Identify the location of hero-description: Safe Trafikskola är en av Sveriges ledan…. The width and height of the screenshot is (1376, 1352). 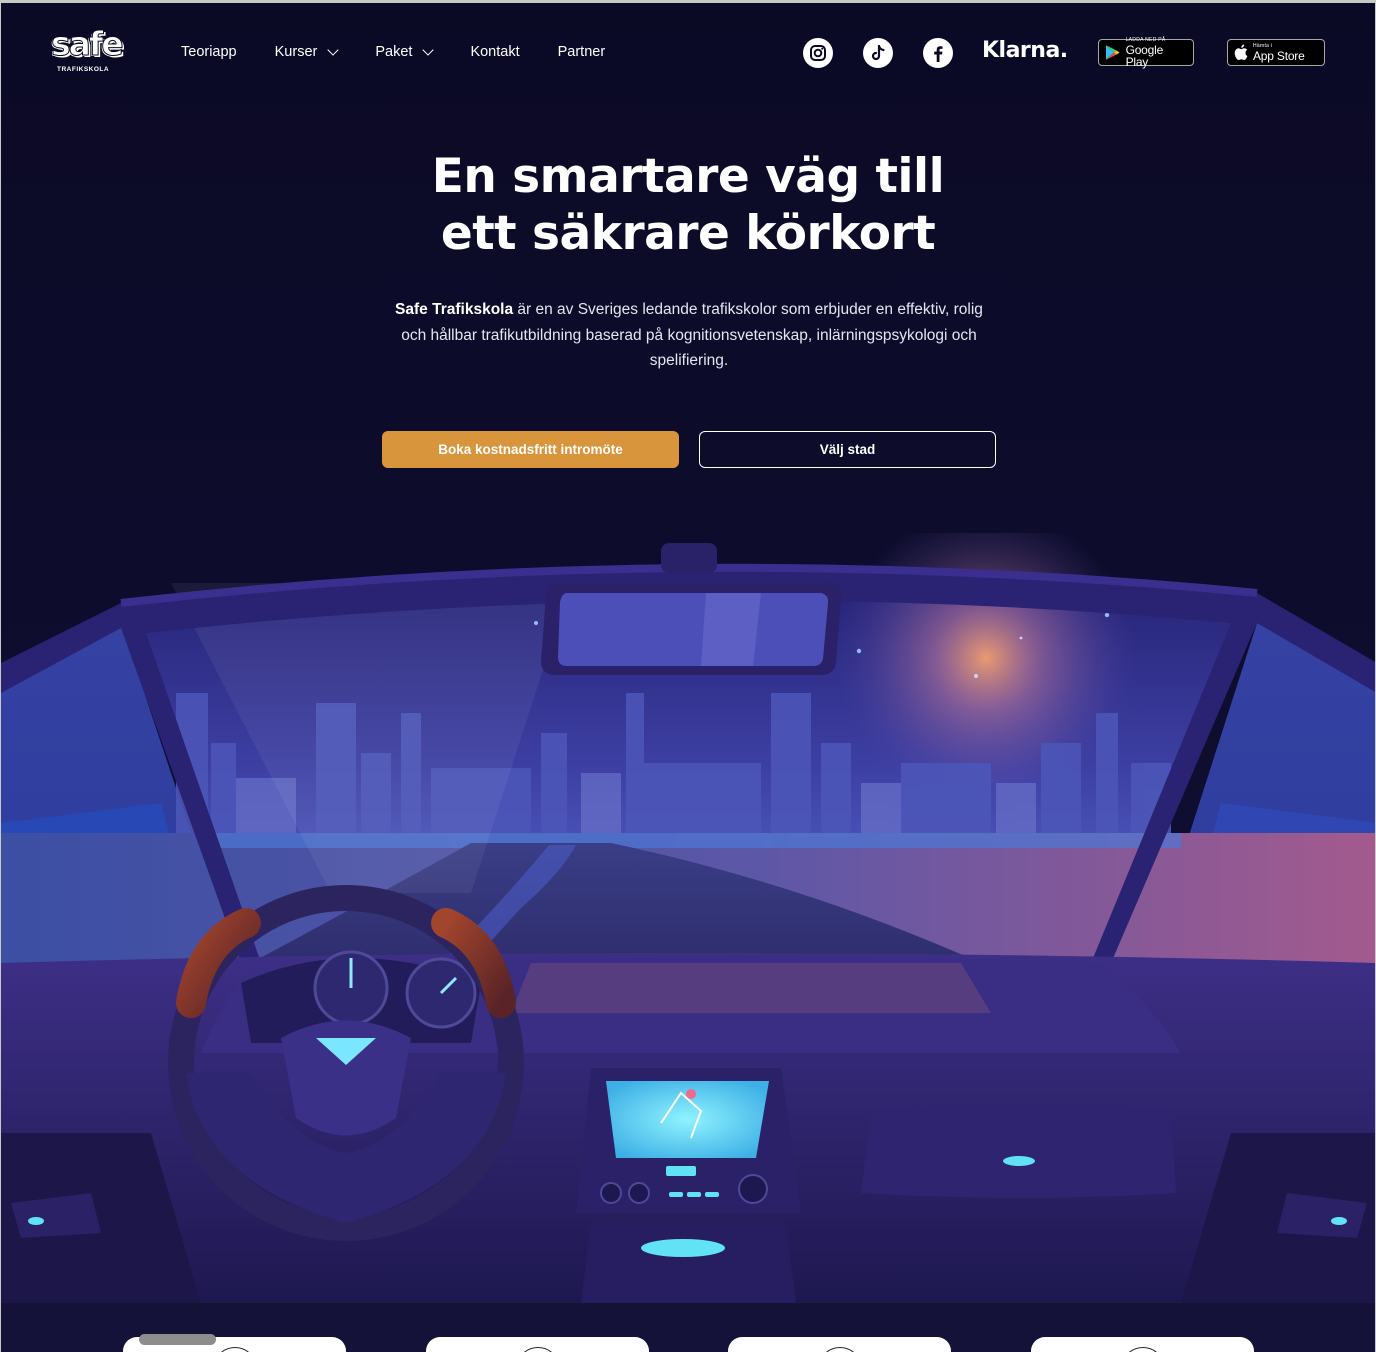
(689, 335).